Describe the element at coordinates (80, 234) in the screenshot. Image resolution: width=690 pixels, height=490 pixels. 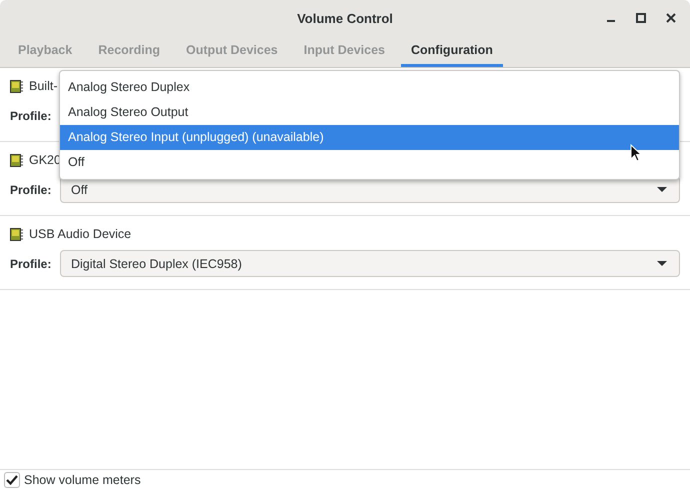
I see `device-name: USB Audio Device` at that location.